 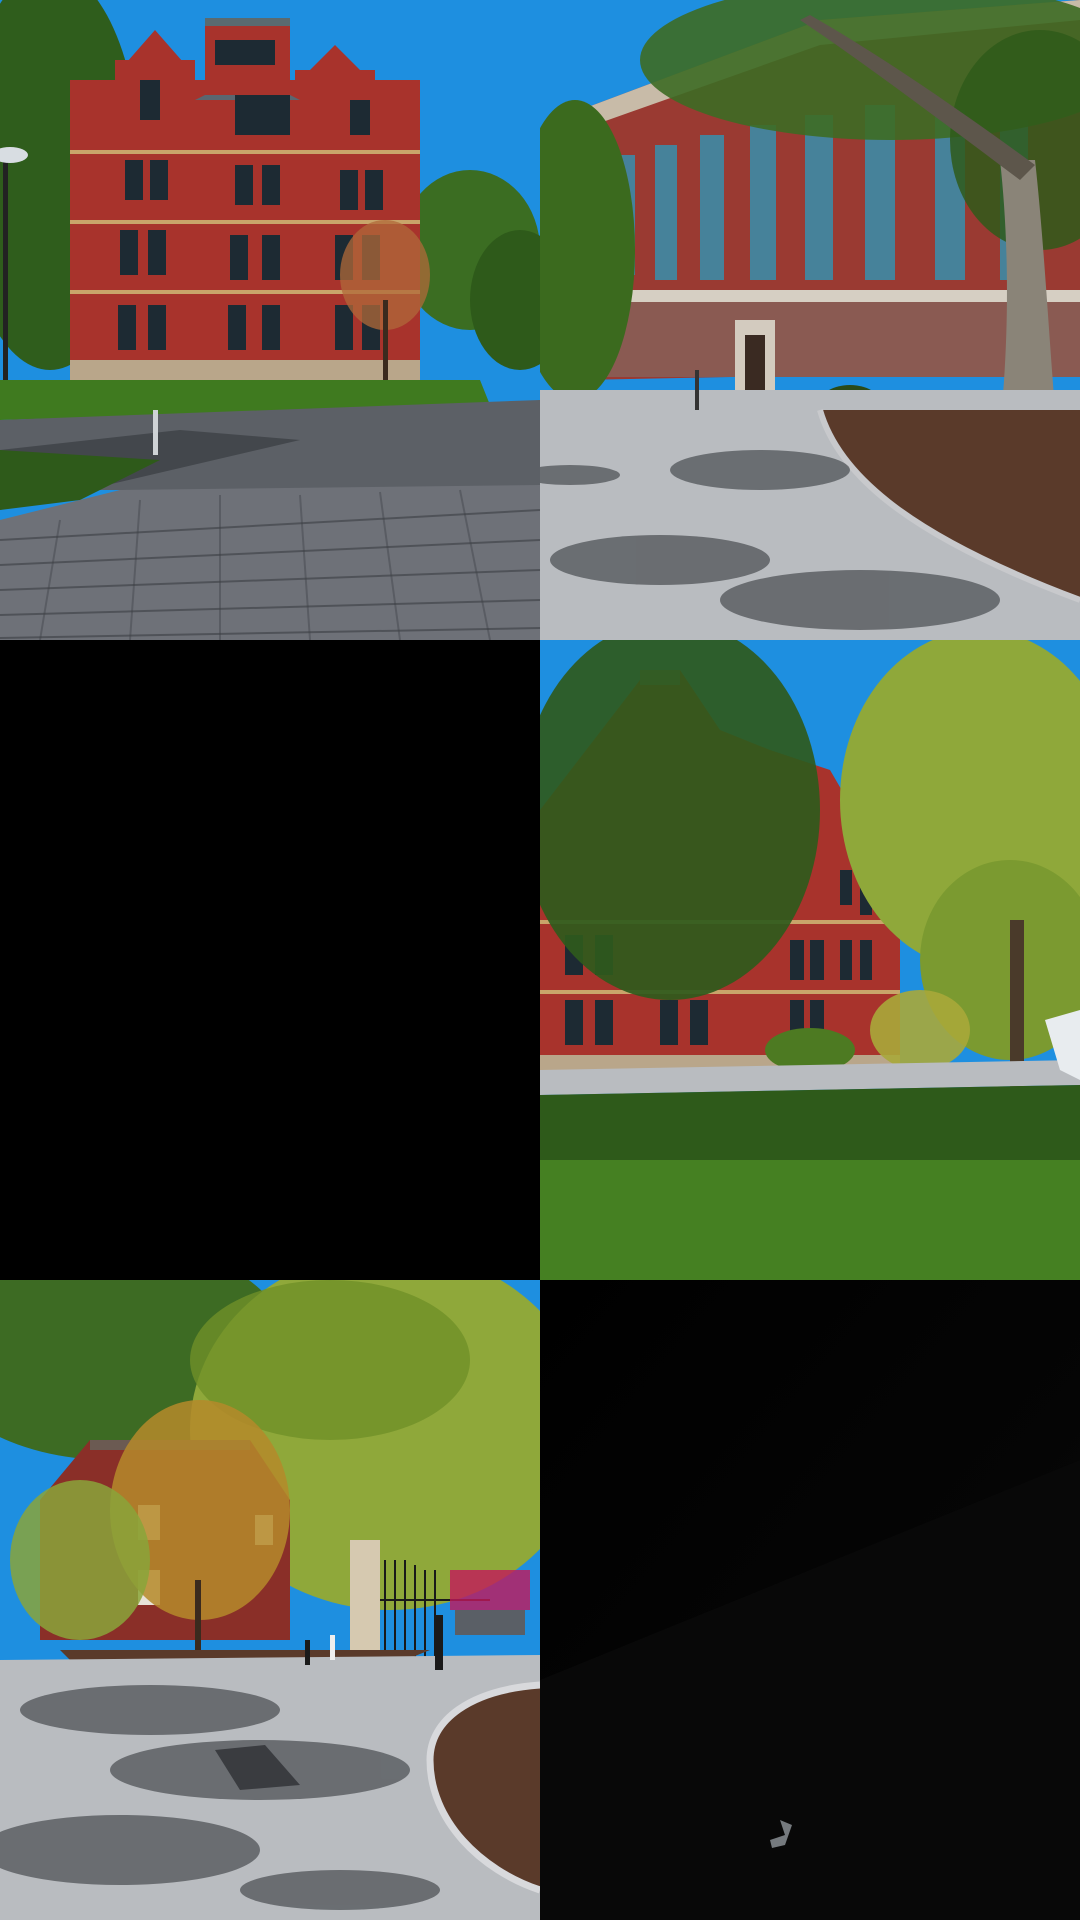 I want to click on ground-cover, so click(x=810, y=1122).